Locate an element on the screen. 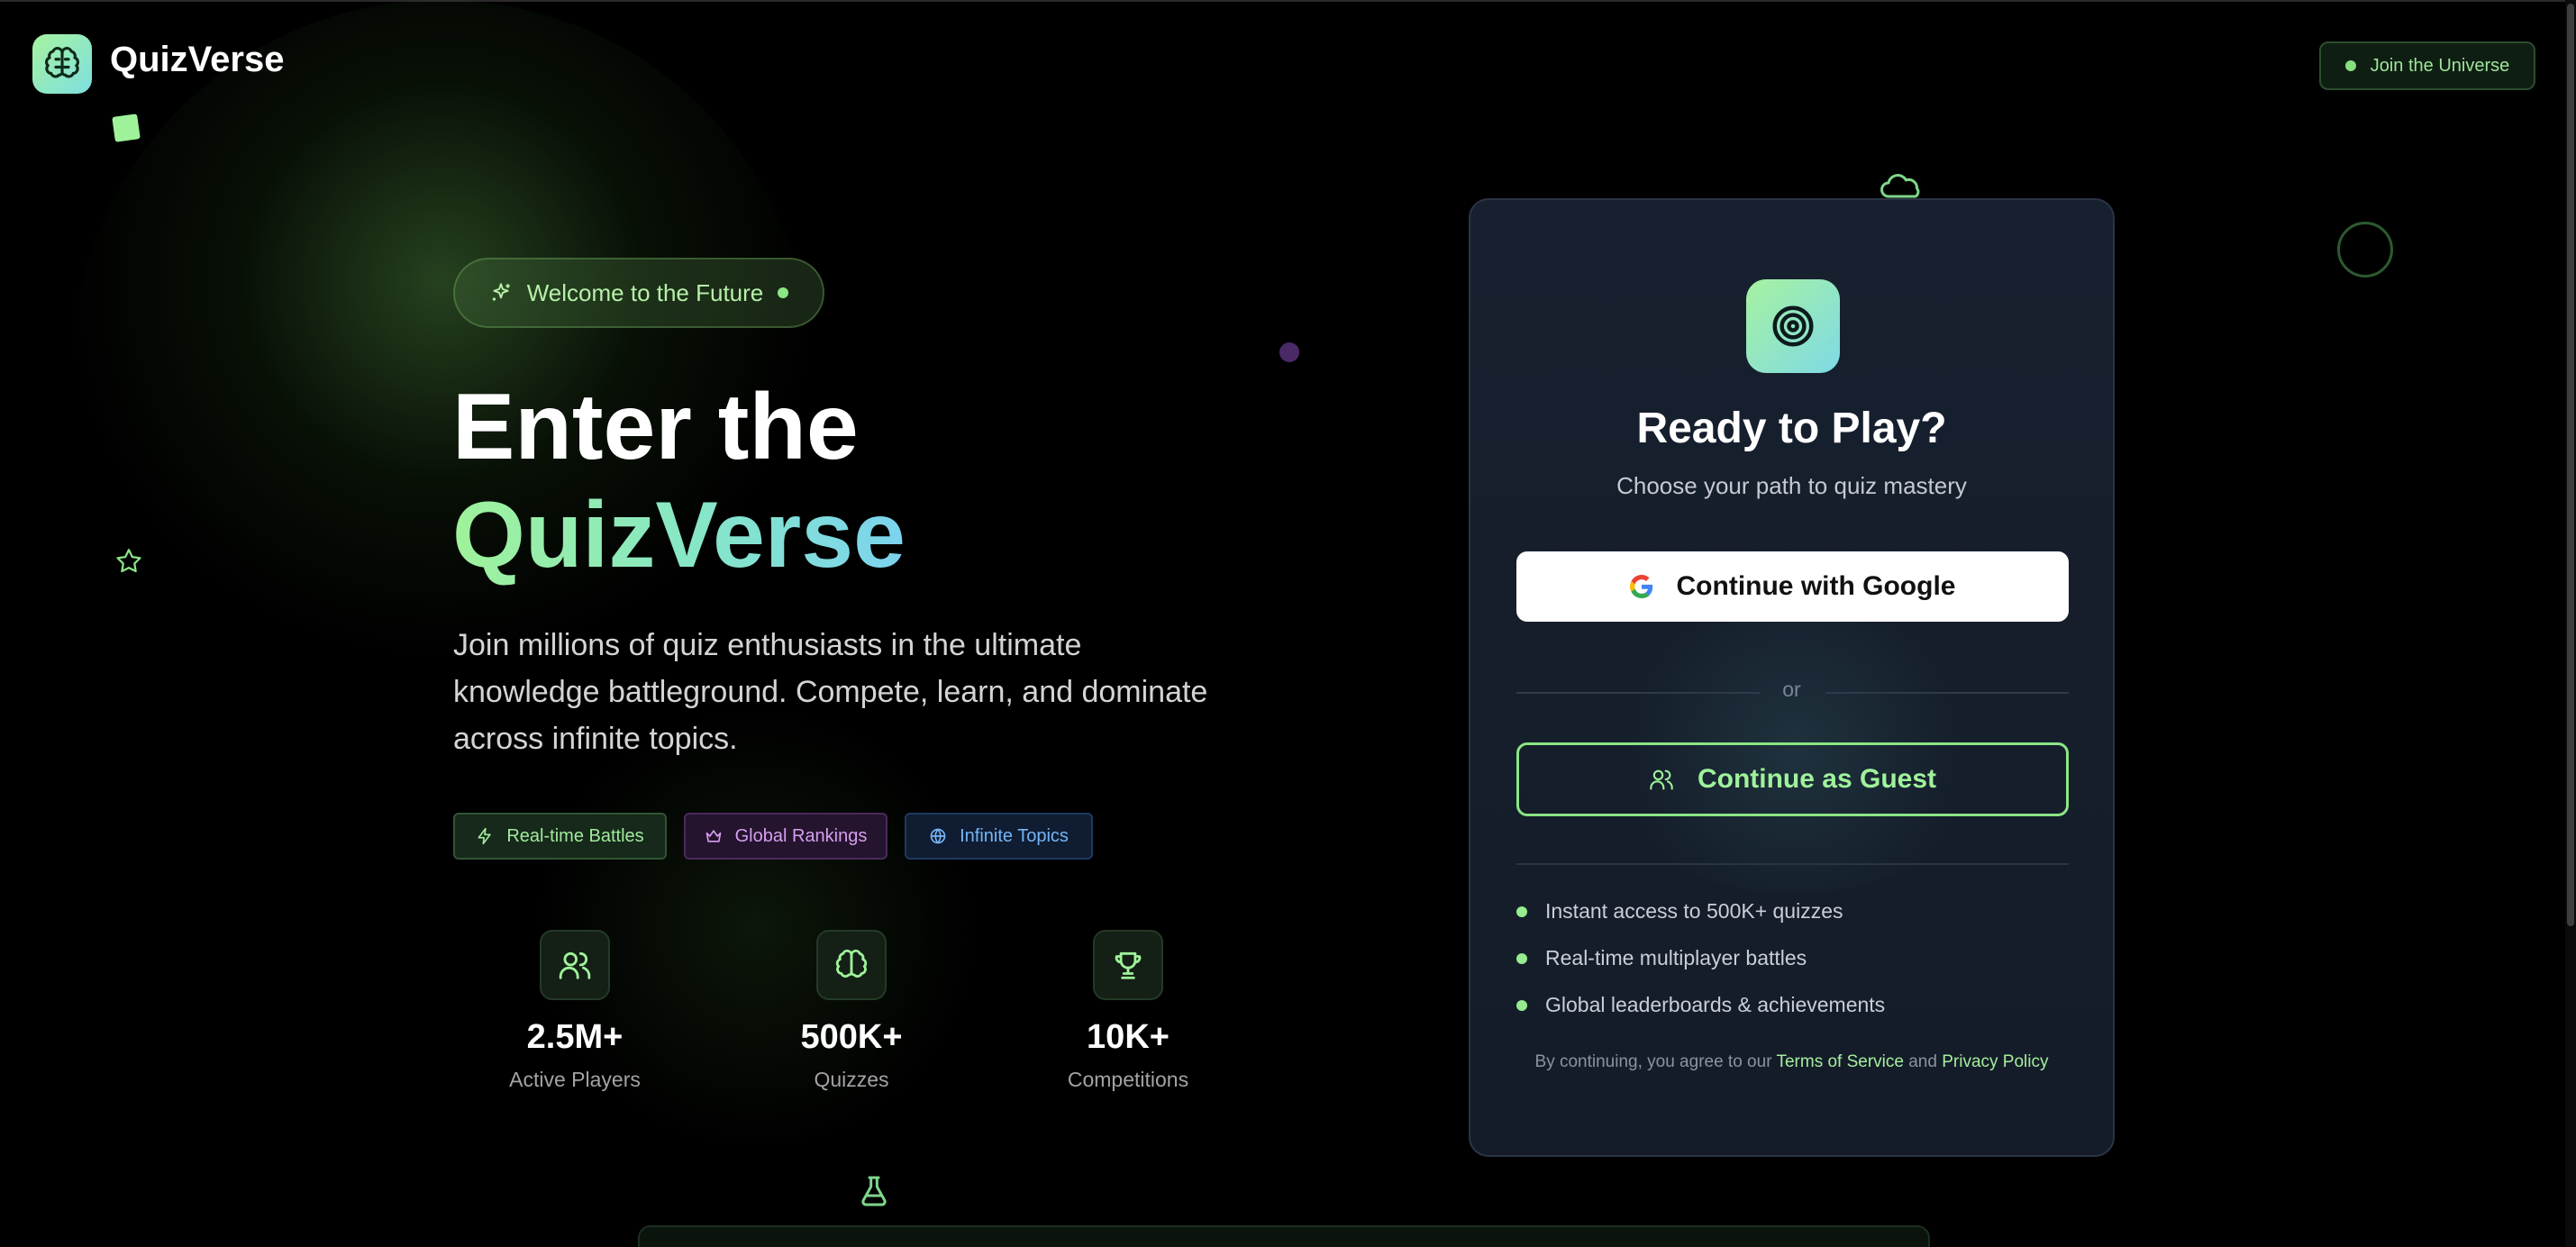 The width and height of the screenshot is (2576, 1247). stat-value: 2.5M+ is located at coordinates (575, 1037).